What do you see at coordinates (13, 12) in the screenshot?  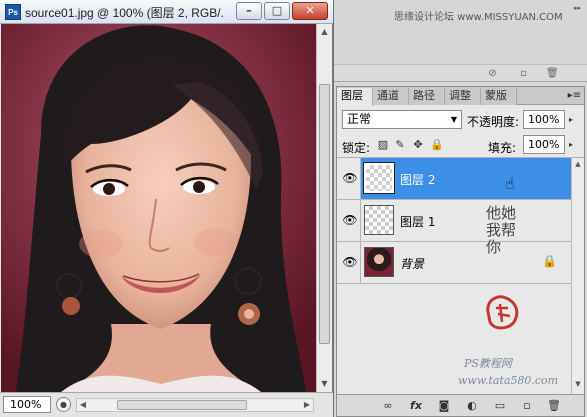 I see `photoshop-icon: Ps` at bounding box center [13, 12].